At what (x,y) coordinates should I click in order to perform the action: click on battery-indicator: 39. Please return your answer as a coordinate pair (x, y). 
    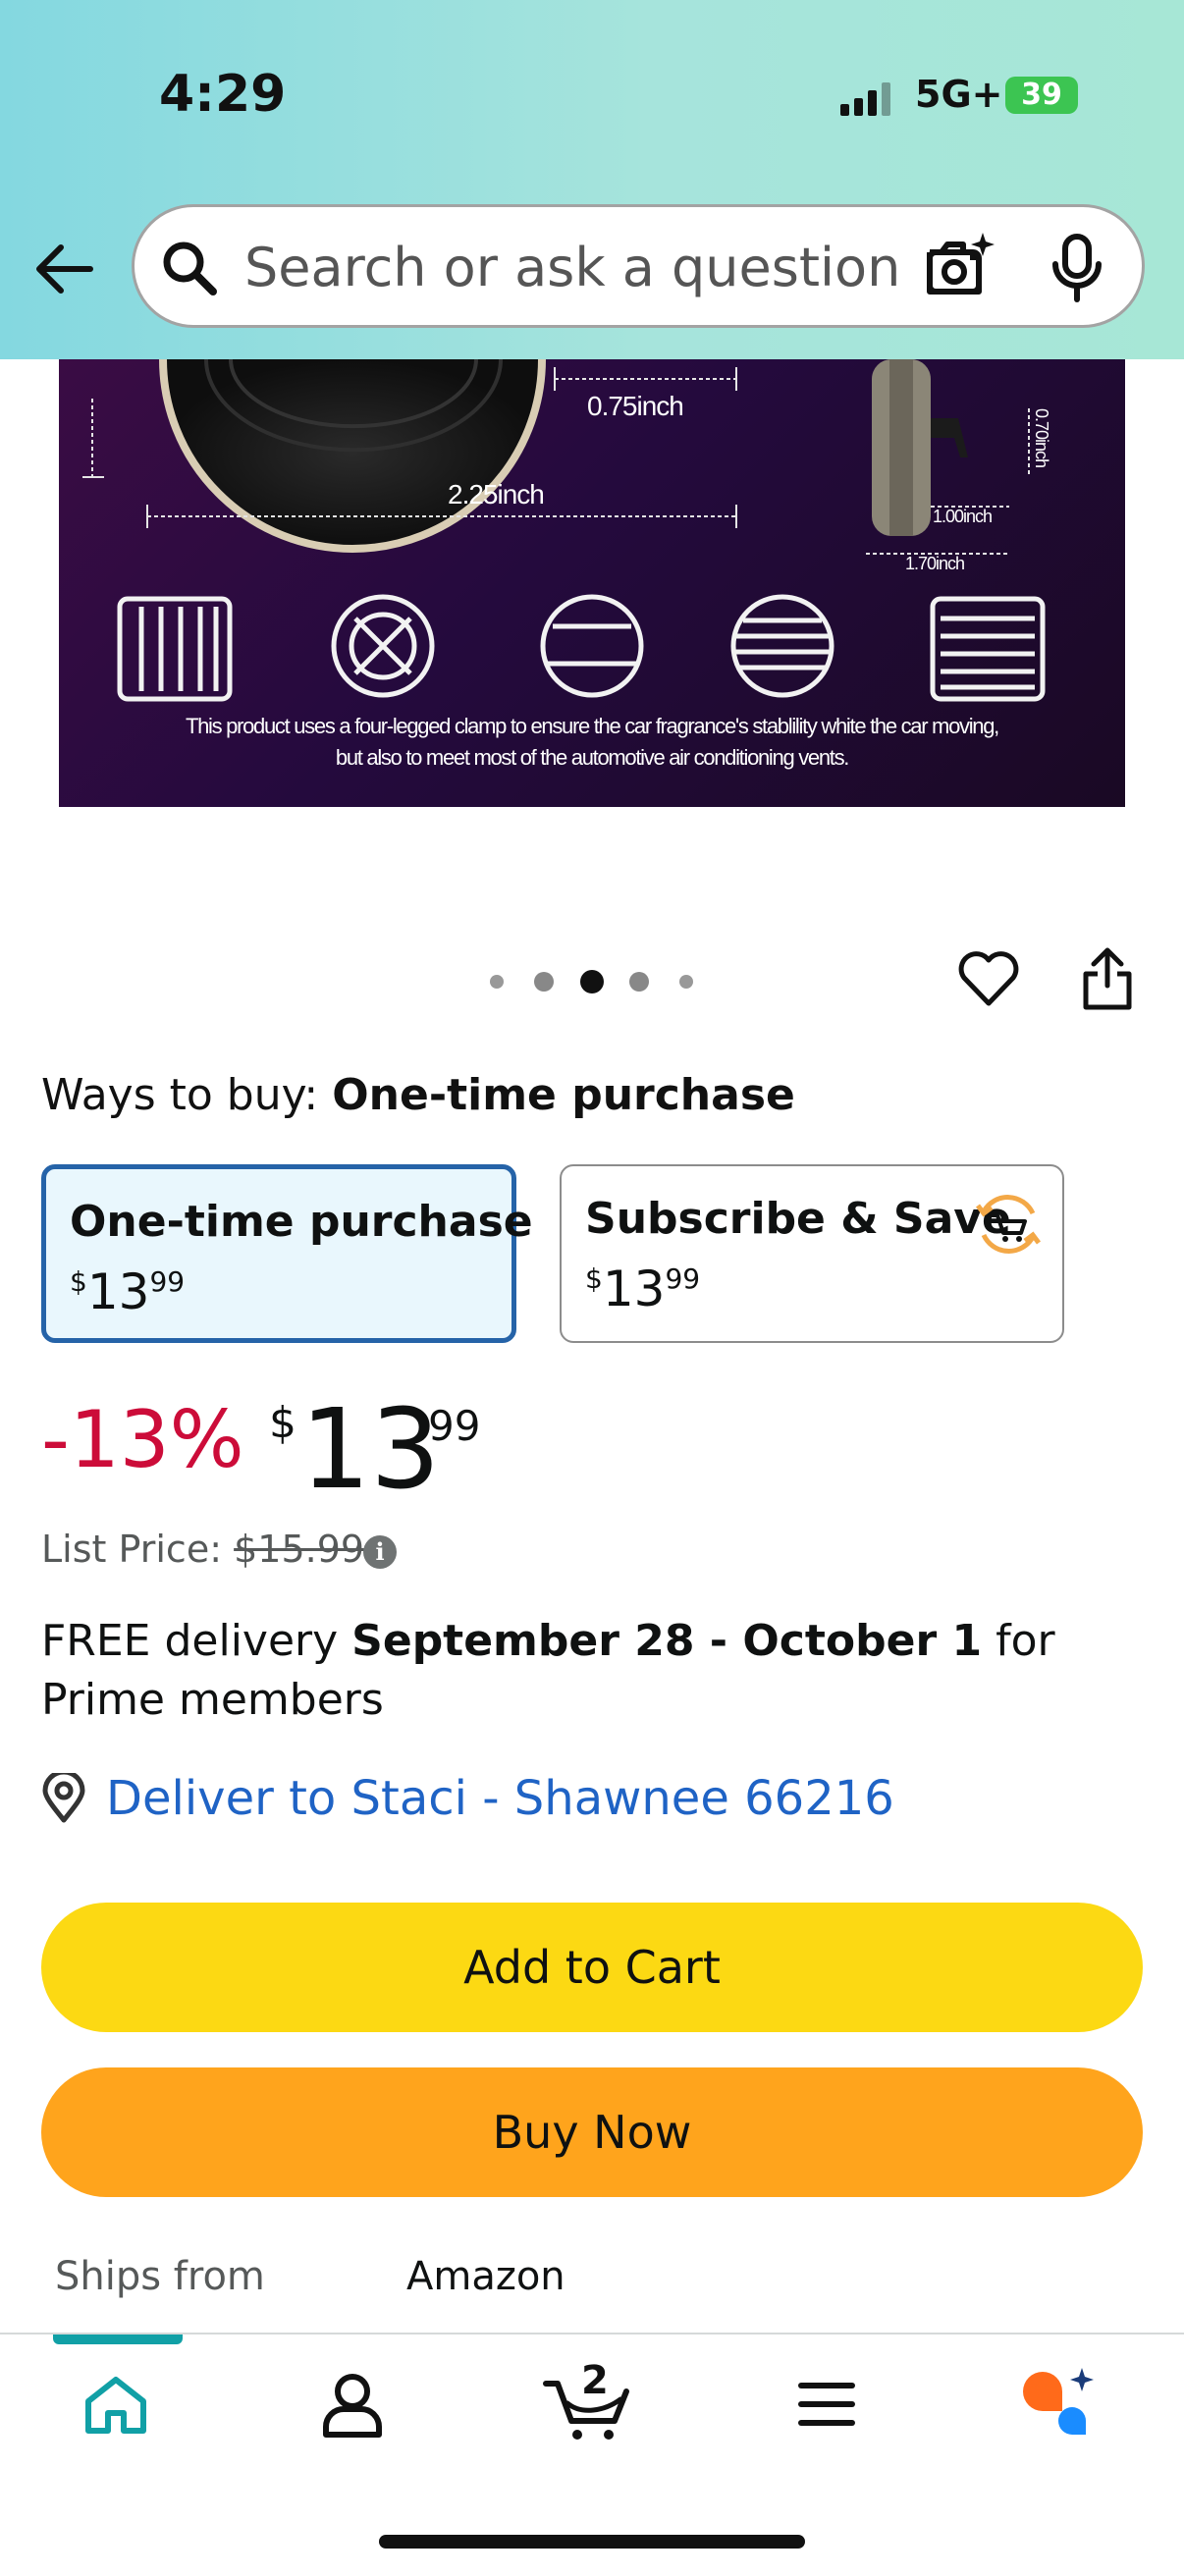
    Looking at the image, I should click on (1041, 95).